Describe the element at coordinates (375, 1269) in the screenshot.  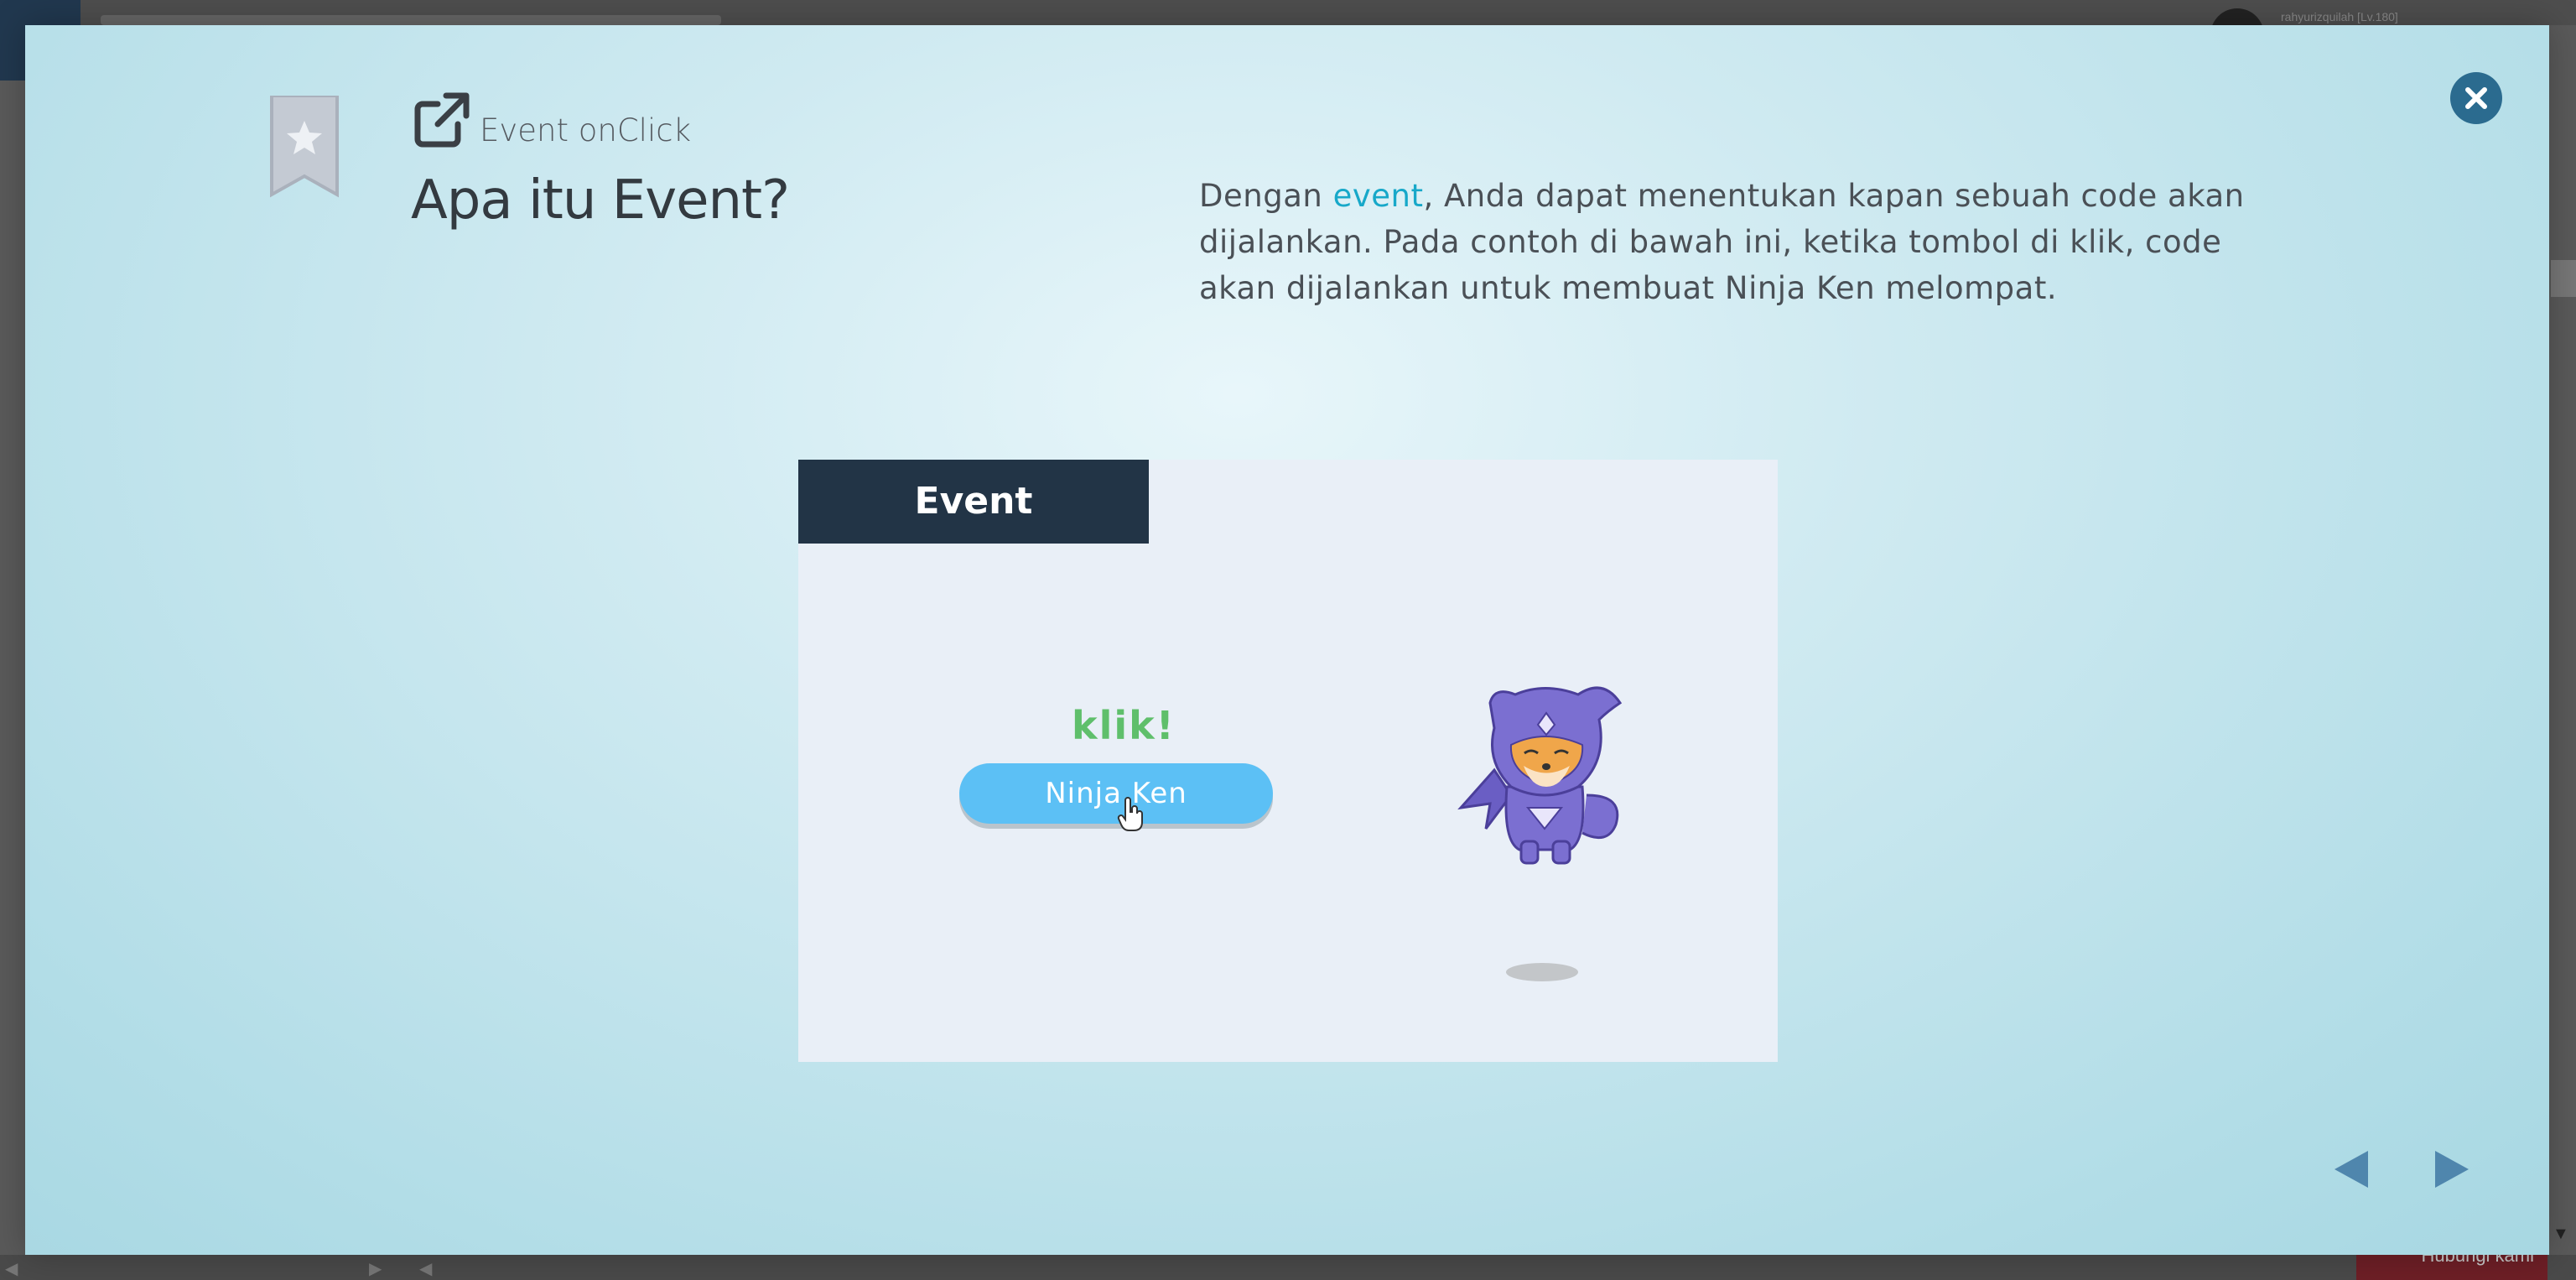
I see `background-scroll-right-icon: ▶` at that location.